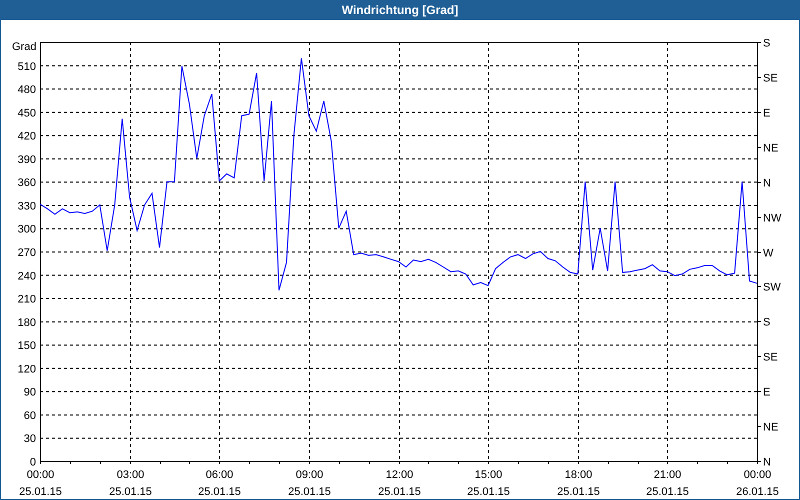 The width and height of the screenshot is (800, 500). What do you see at coordinates (40, 483) in the screenshot?
I see `x-tick-label: 00:00 25.01.15` at bounding box center [40, 483].